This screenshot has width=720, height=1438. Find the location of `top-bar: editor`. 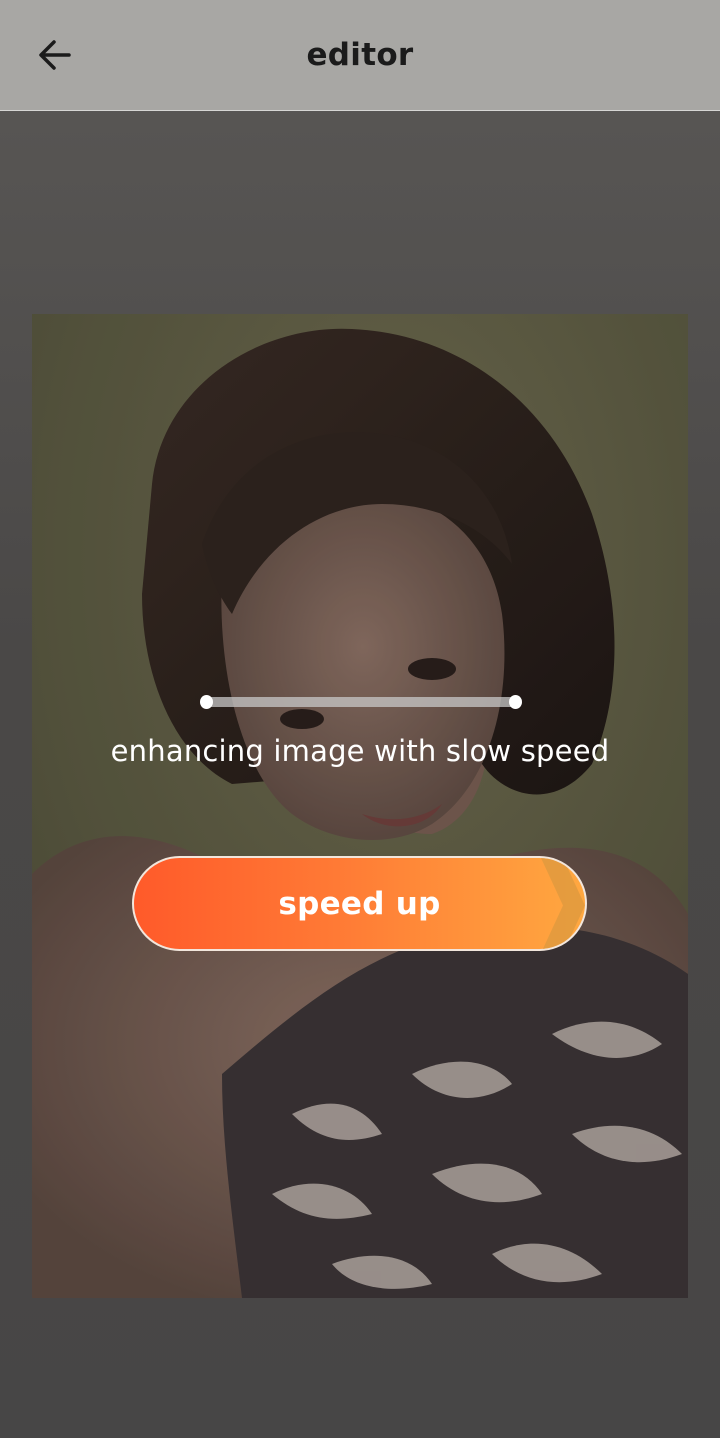

top-bar: editor is located at coordinates (360, 55).